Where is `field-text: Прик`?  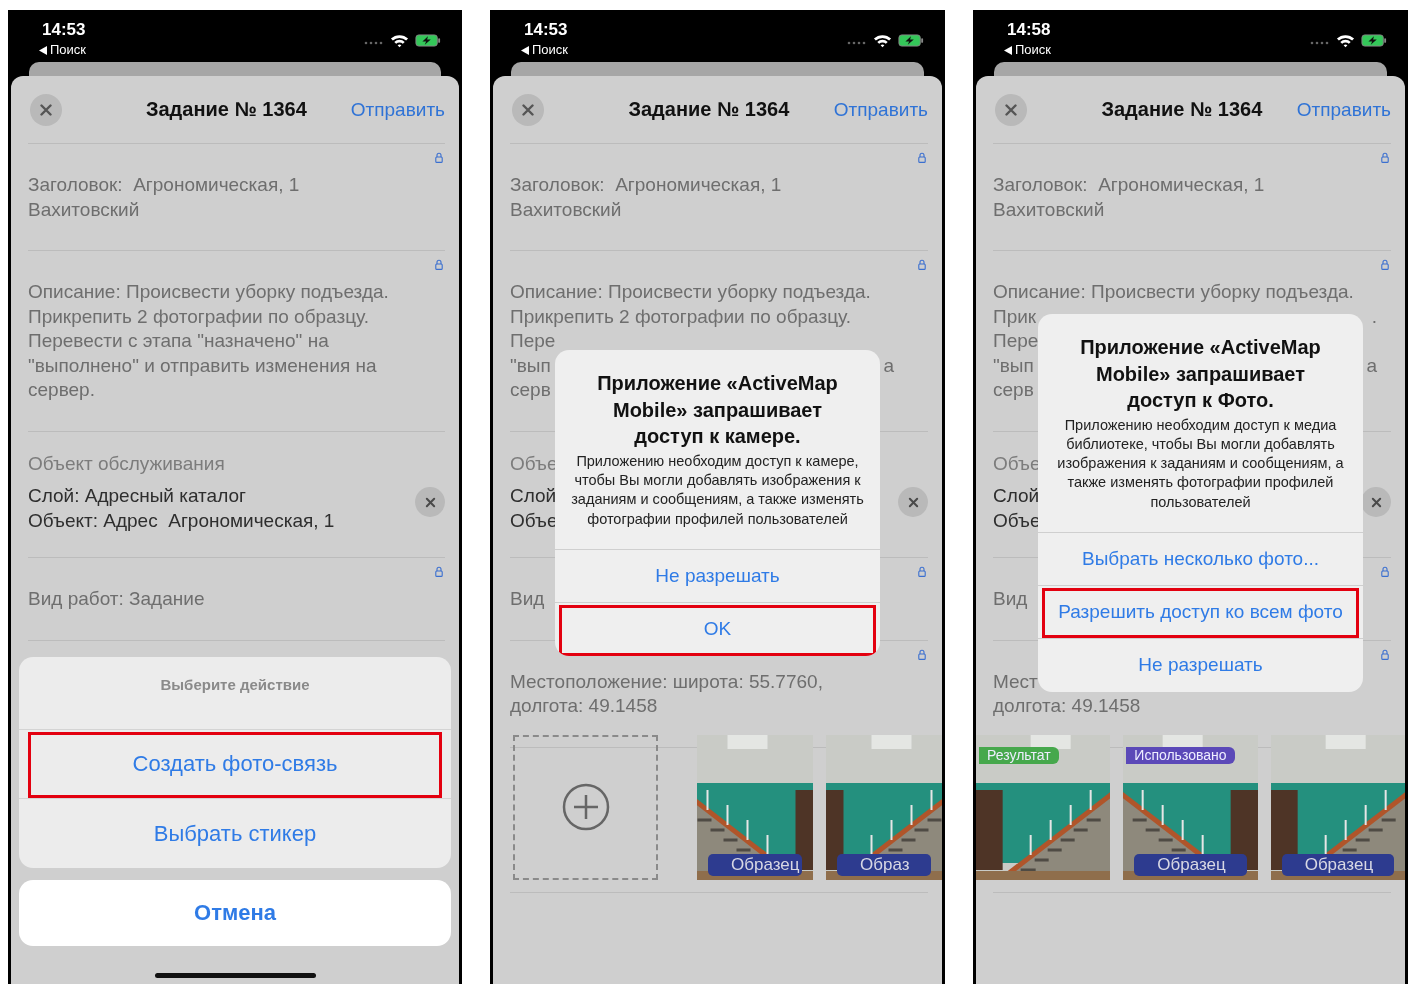 field-text: Прик is located at coordinates (1015, 316).